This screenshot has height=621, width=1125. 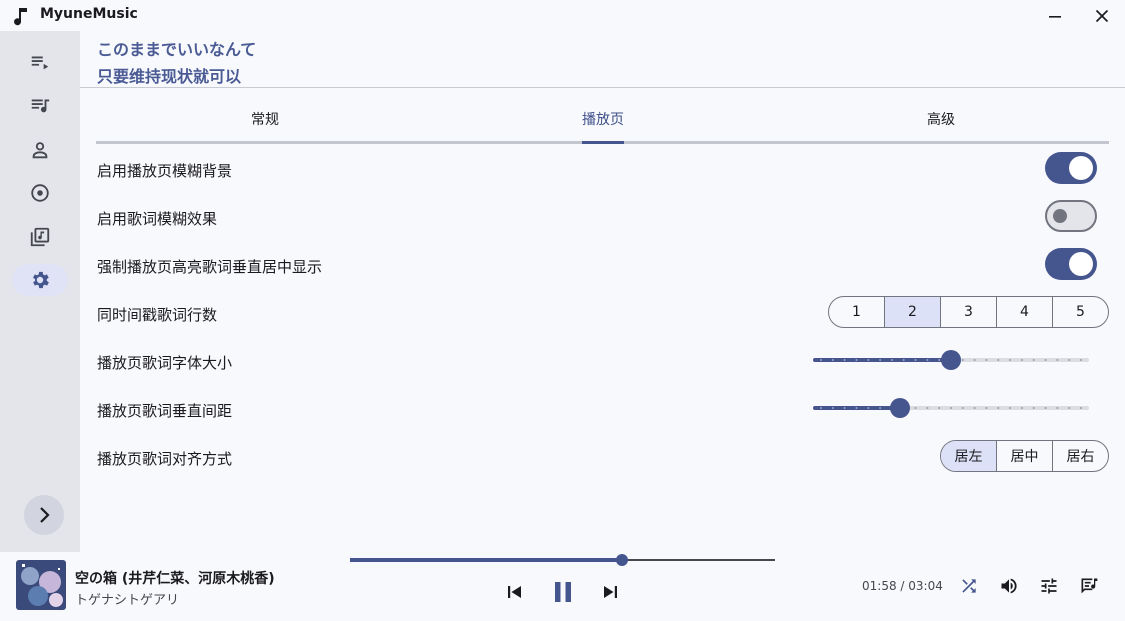 I want to click on nav-library, so click(x=40, y=237).